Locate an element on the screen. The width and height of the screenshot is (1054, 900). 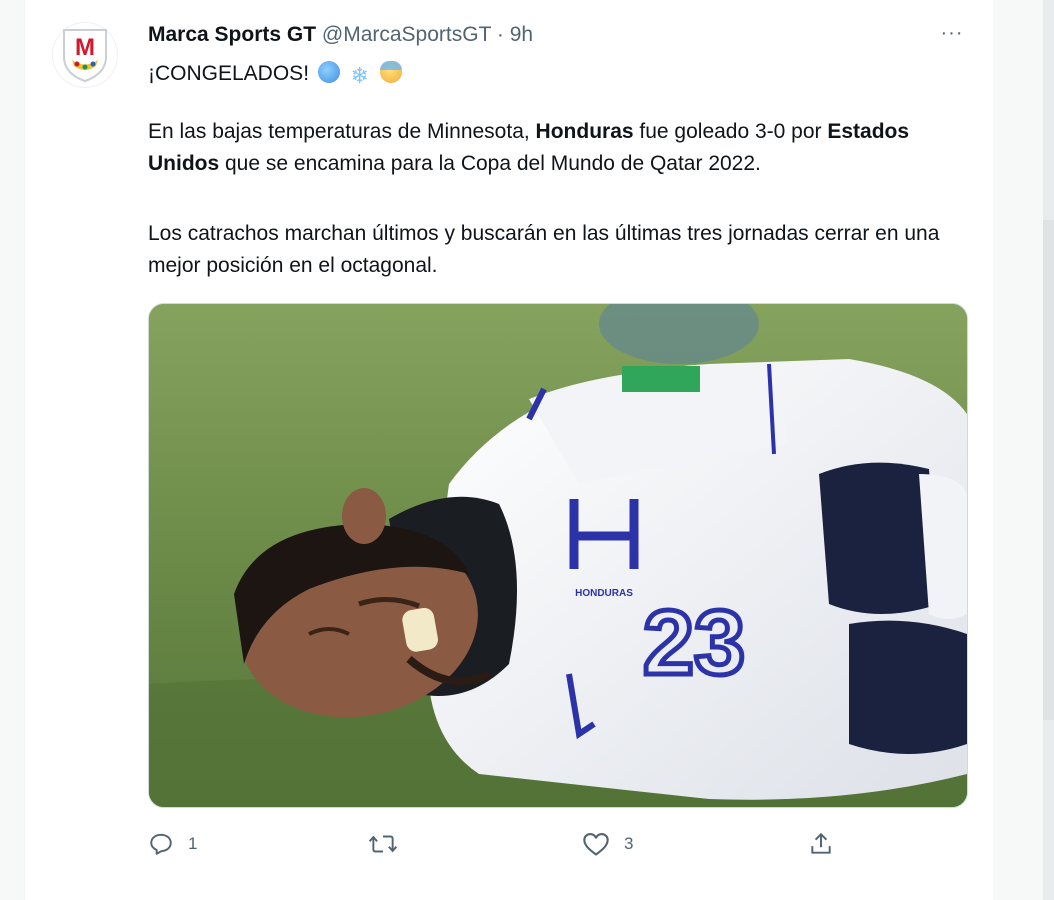
snowflake-emoji: ❄ is located at coordinates (359, 75).